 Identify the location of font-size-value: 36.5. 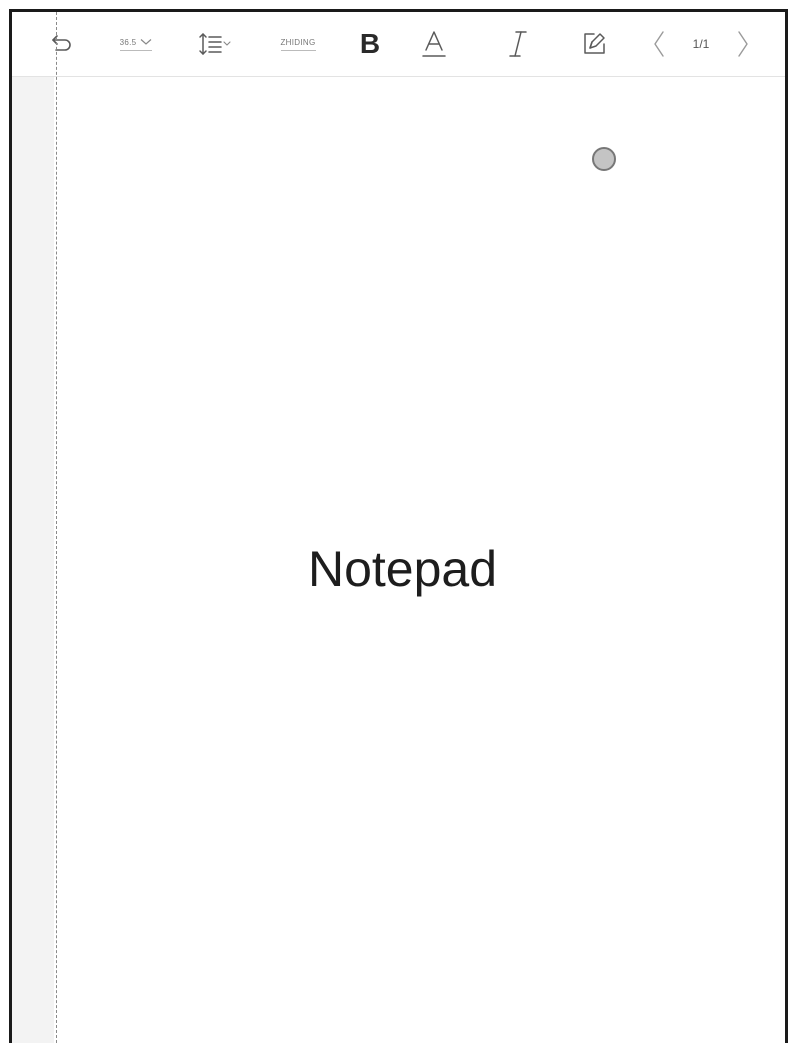
(128, 42).